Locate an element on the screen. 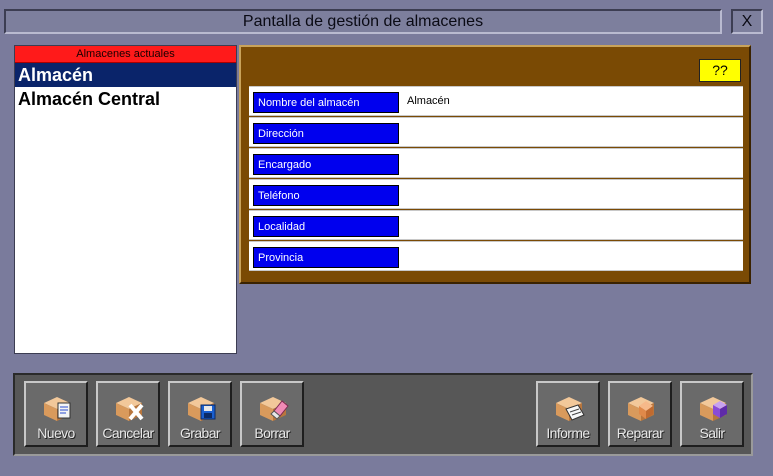  form-row-phone: Teléfono is located at coordinates (496, 194).